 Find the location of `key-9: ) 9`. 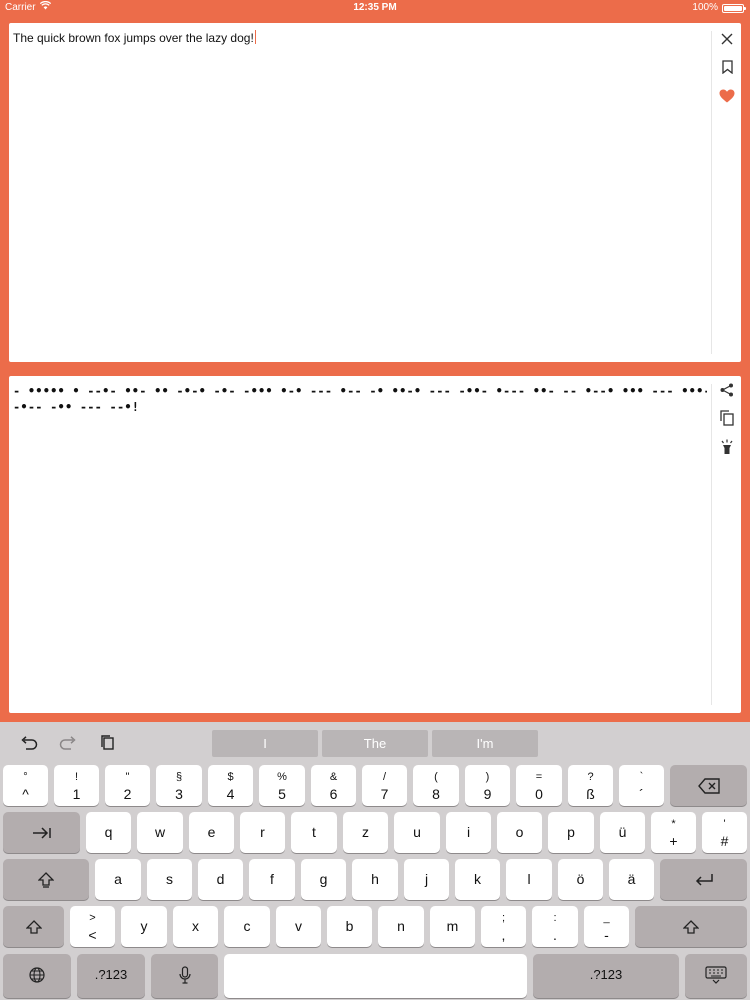

key-9: ) 9 is located at coordinates (487, 785).